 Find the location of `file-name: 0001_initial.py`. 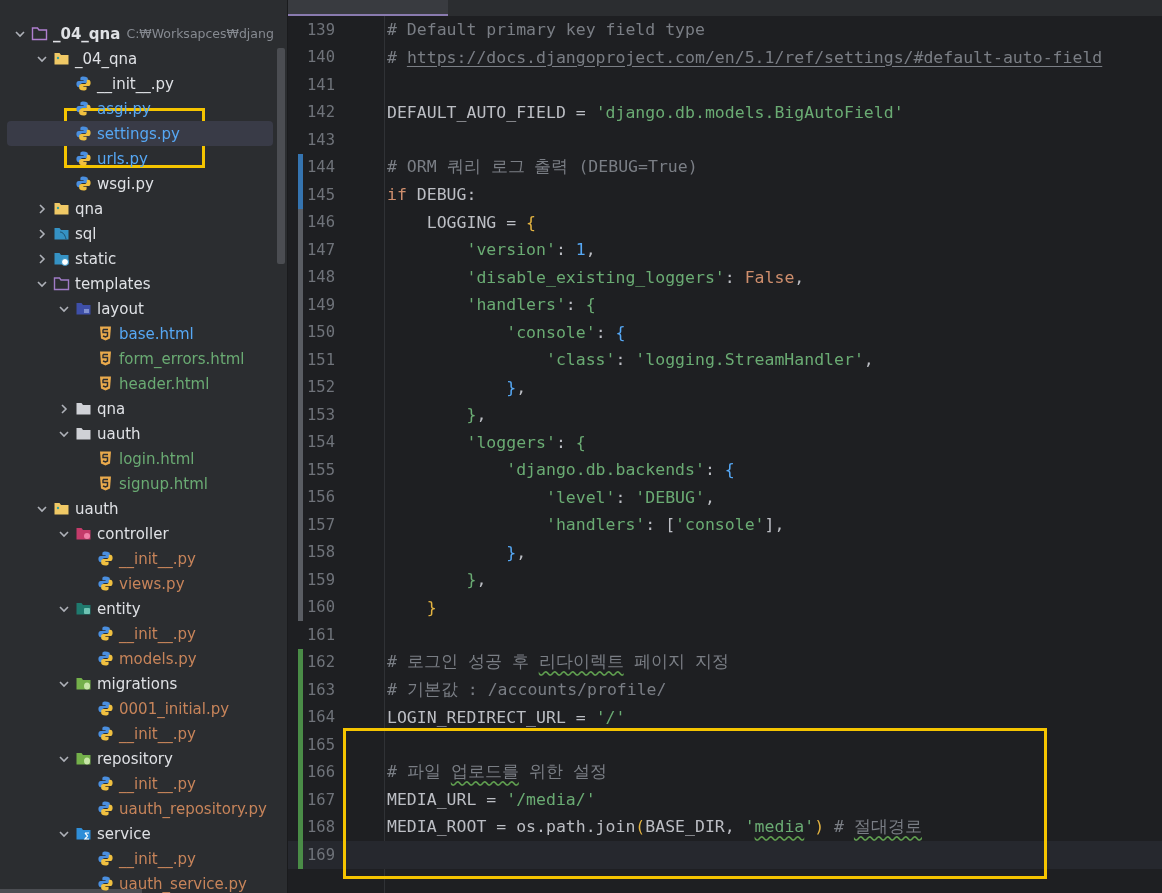

file-name: 0001_initial.py is located at coordinates (174, 708).